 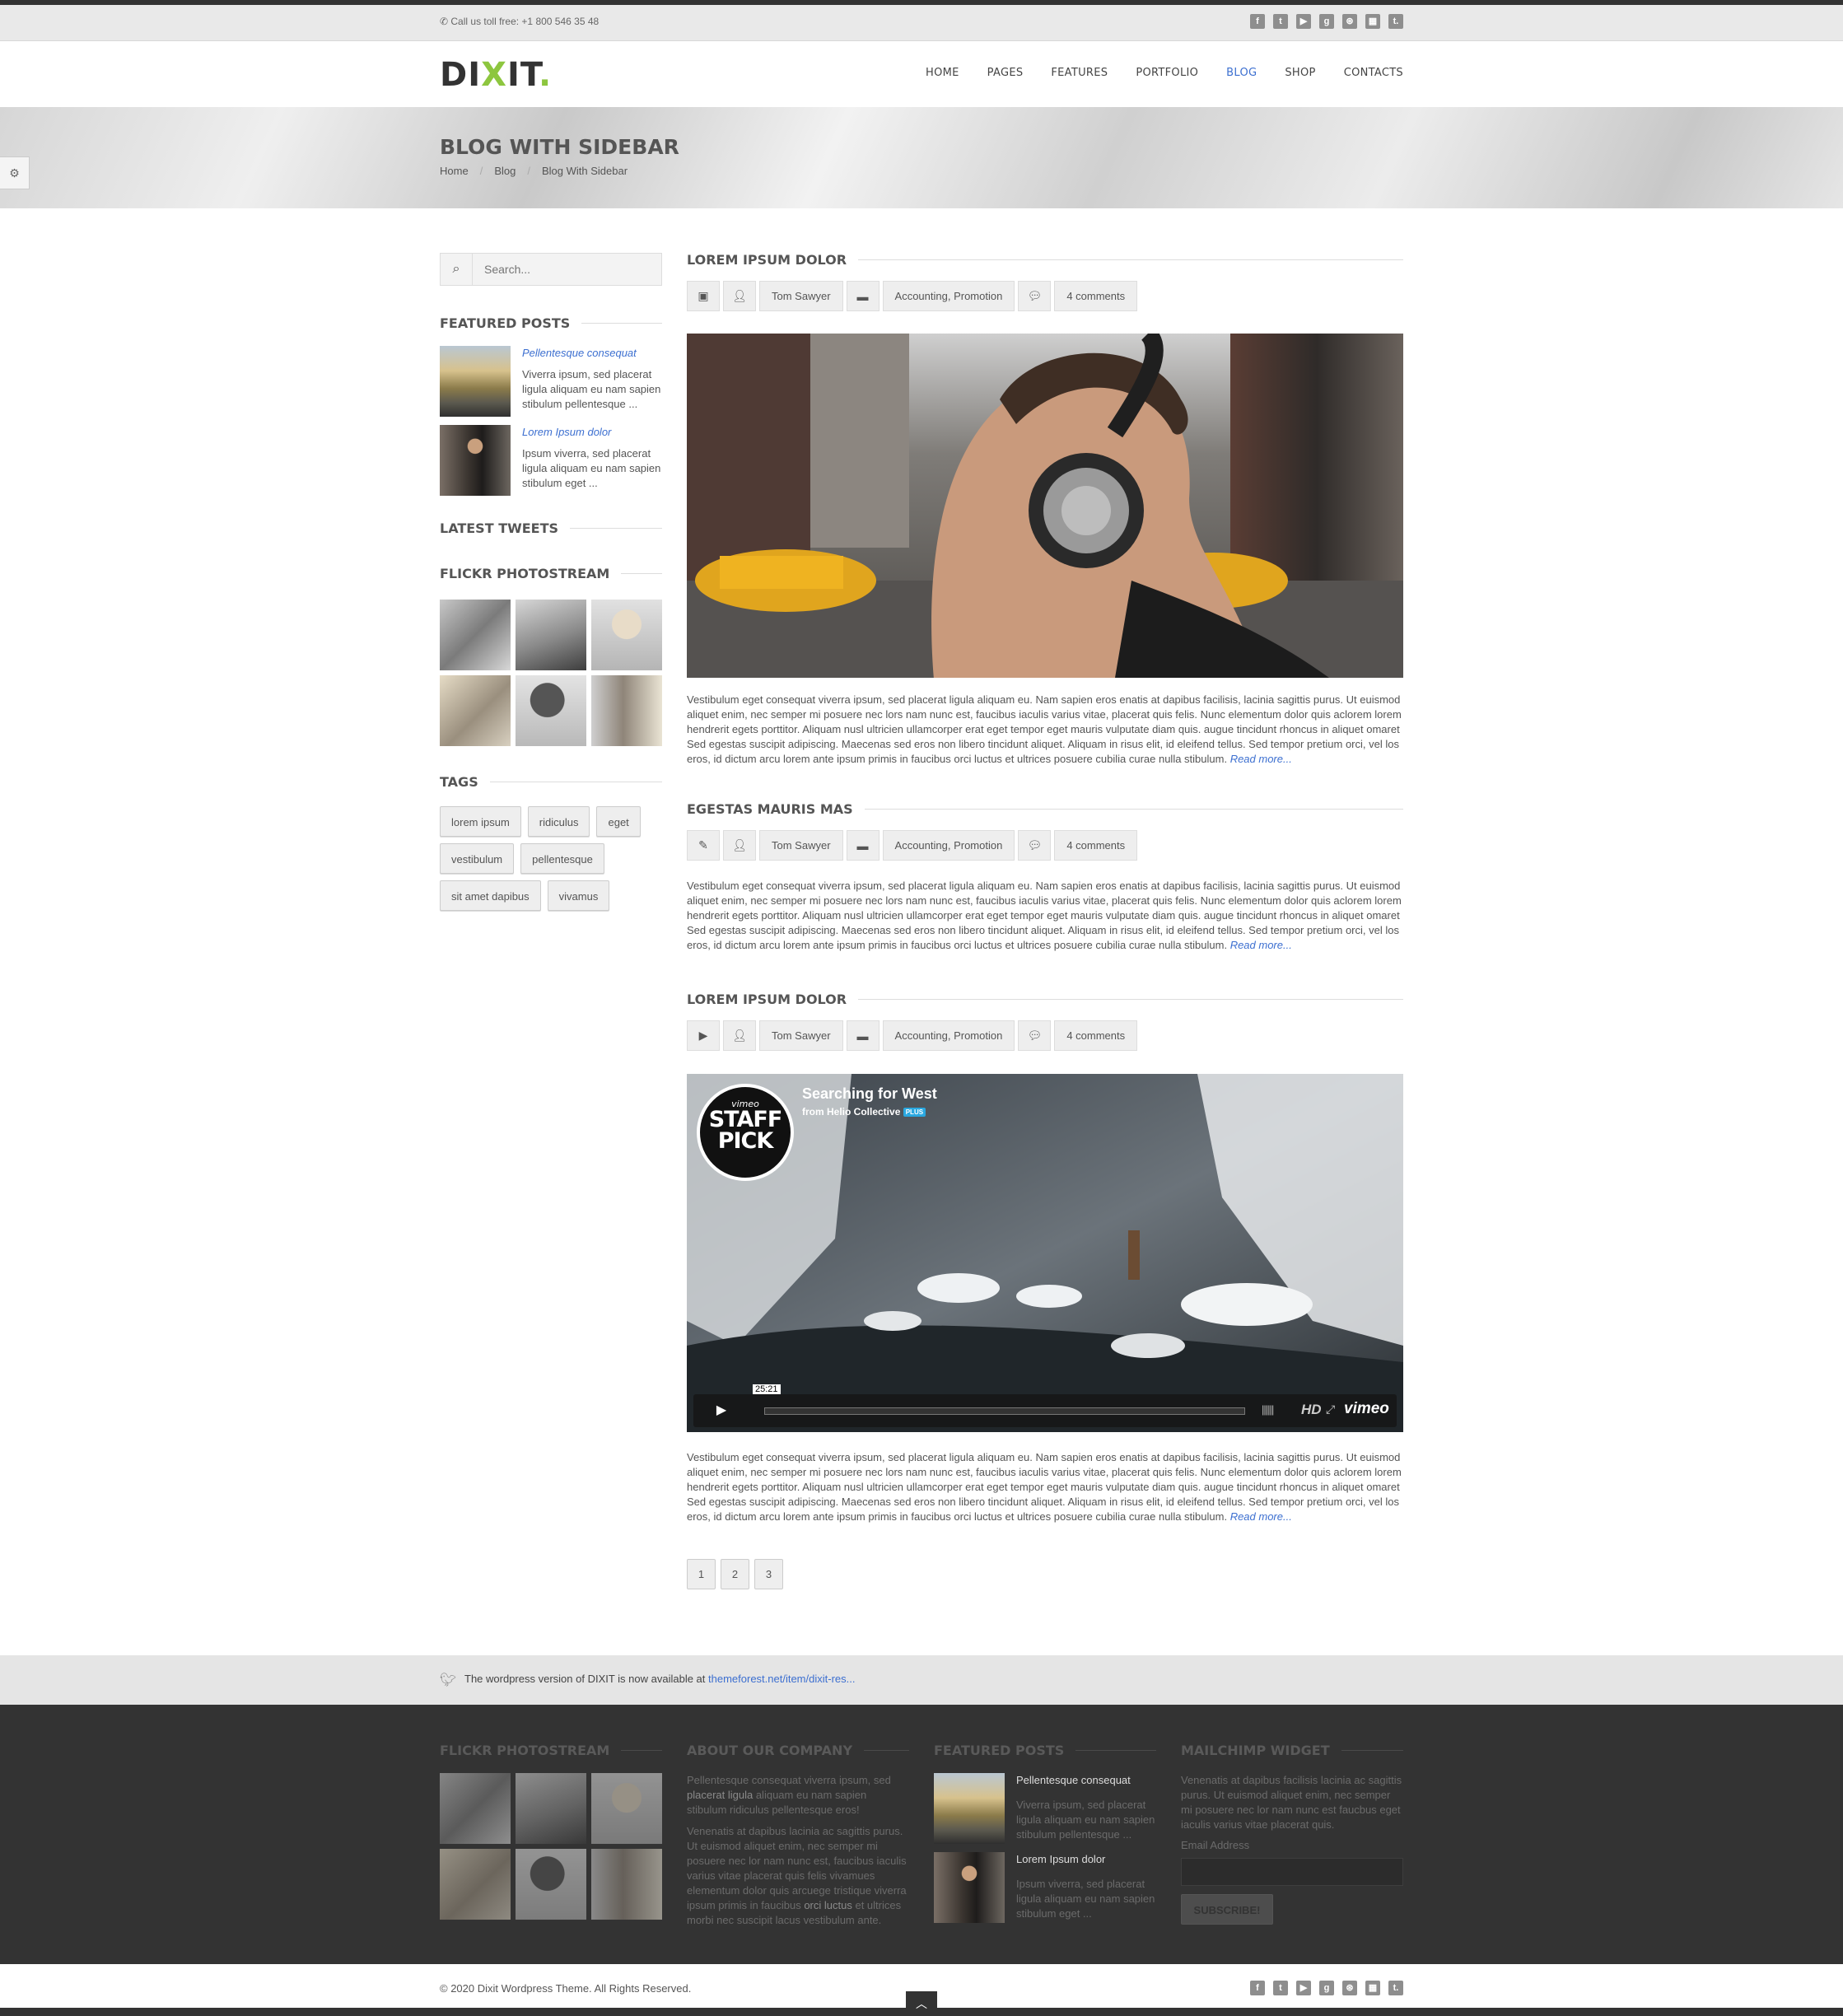 What do you see at coordinates (454, 171) in the screenshot?
I see `breadcrumb-home: Home` at bounding box center [454, 171].